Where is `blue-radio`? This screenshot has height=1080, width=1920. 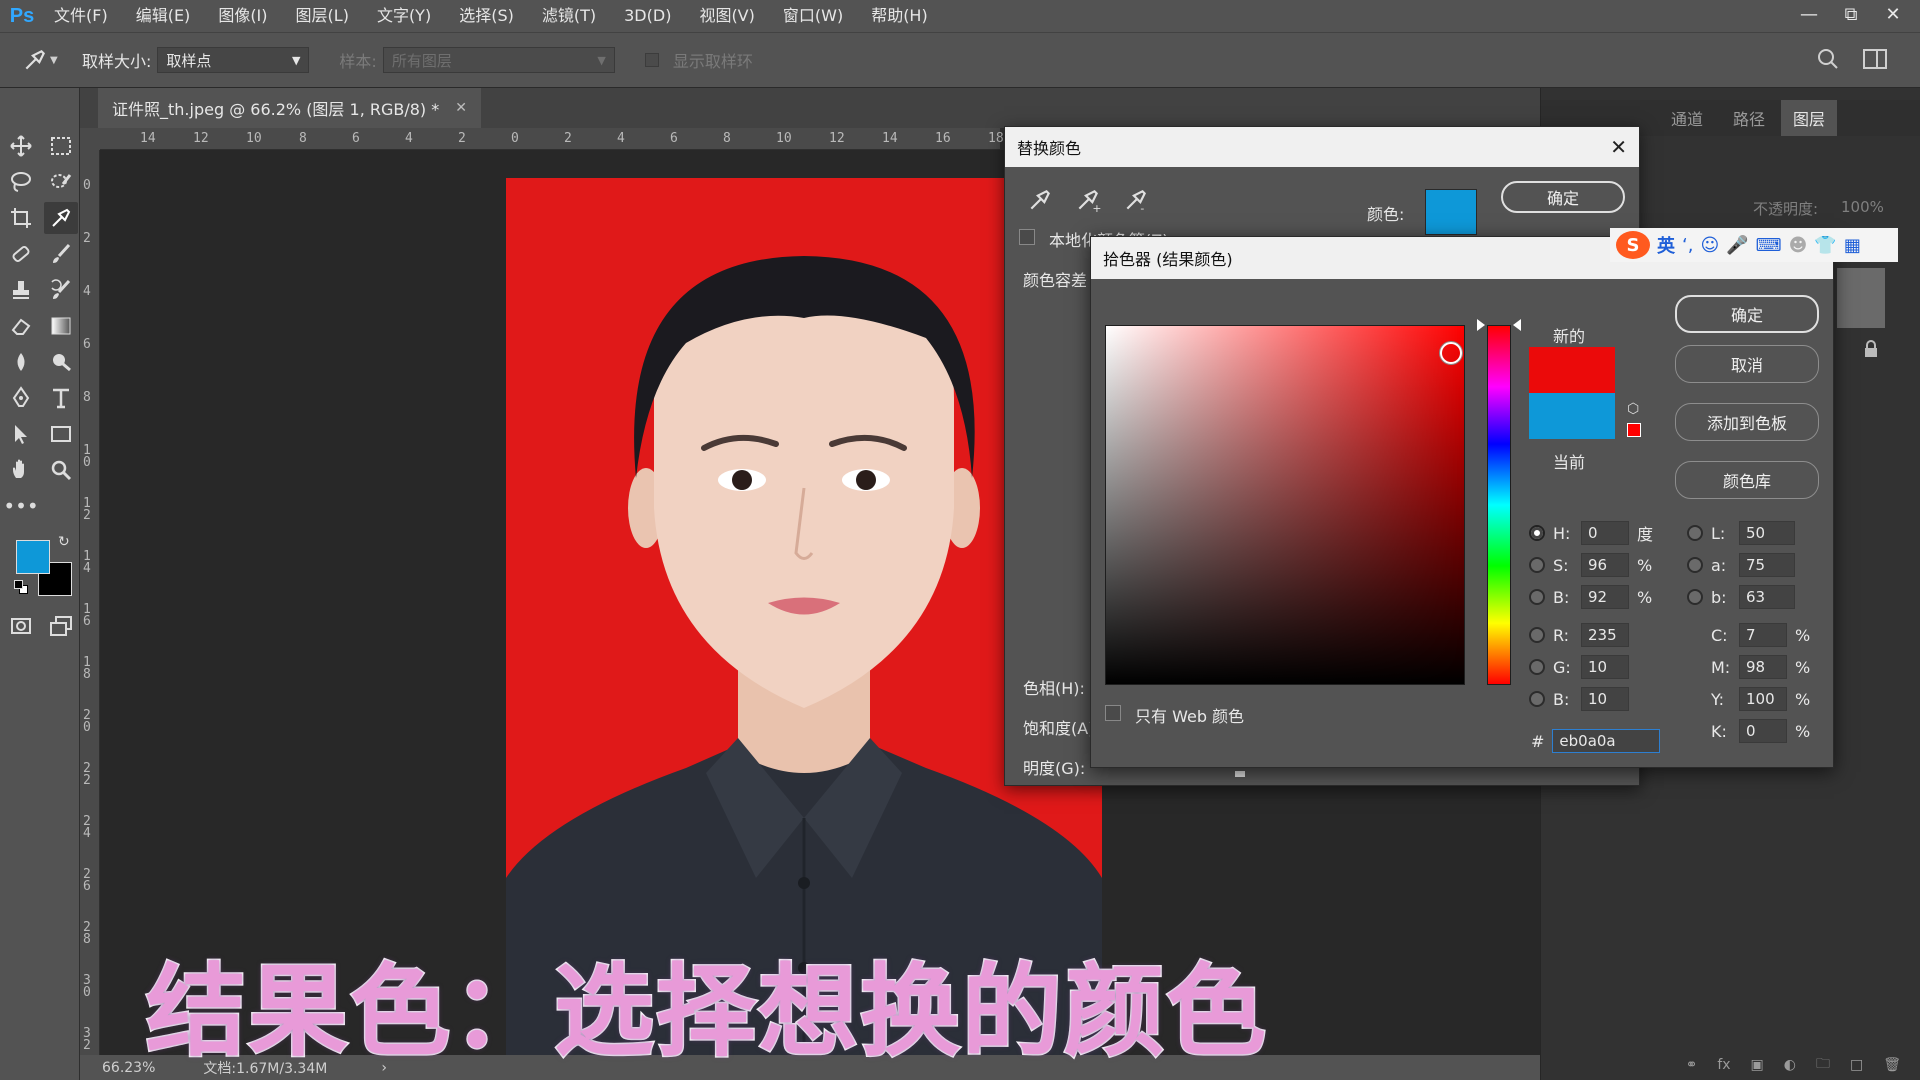
blue-radio is located at coordinates (1537, 699).